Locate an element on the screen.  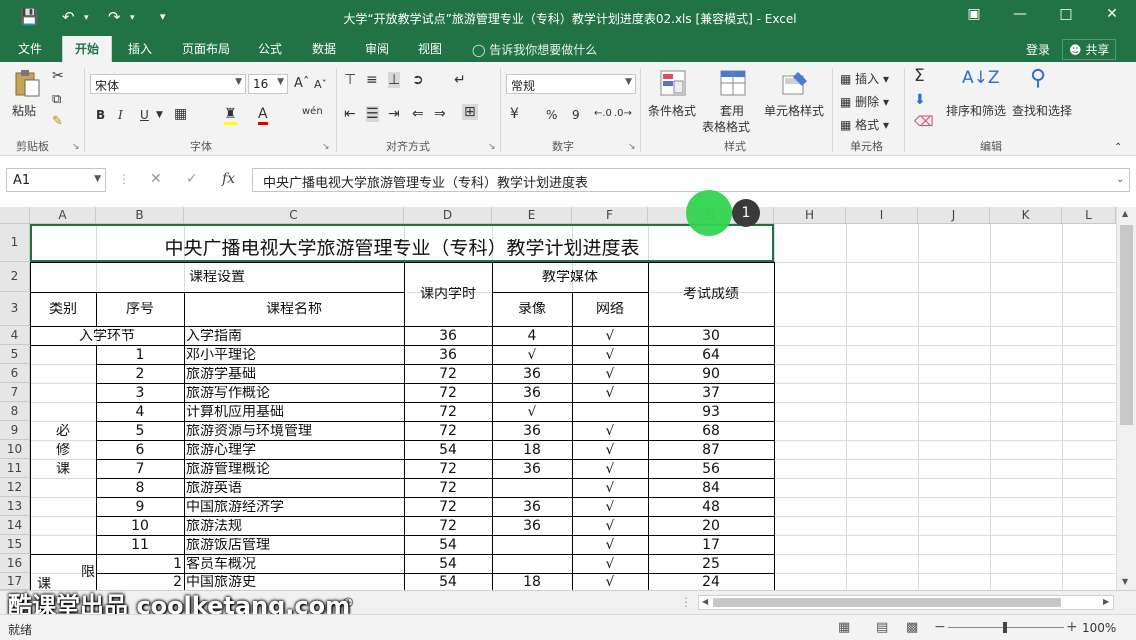
paste-icon is located at coordinates (27, 83).